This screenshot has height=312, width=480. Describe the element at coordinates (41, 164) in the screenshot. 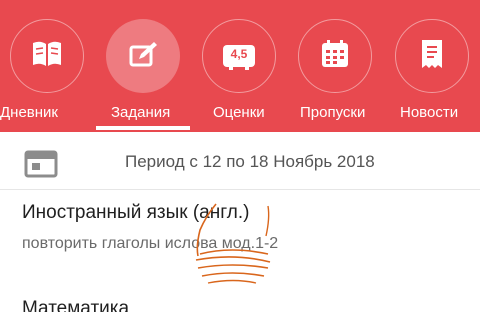

I see `calendar-icon` at that location.